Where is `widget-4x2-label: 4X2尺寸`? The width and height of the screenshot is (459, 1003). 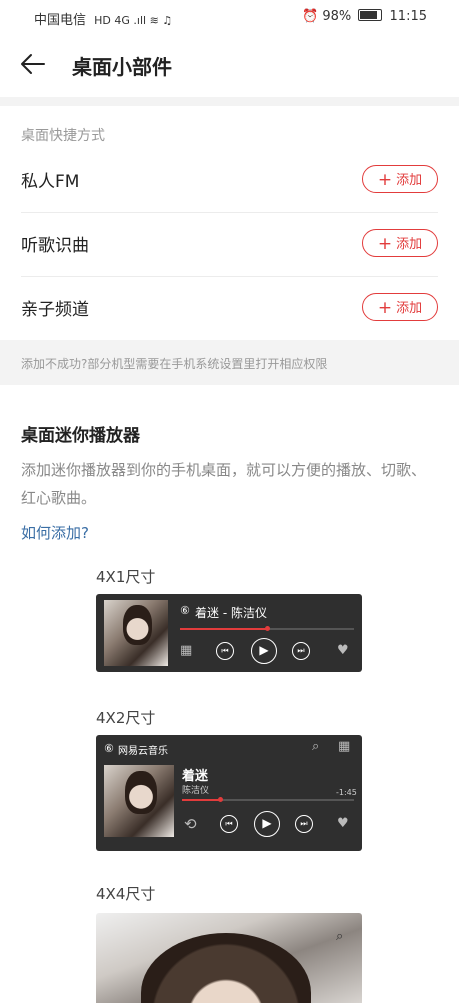 widget-4x2-label: 4X2尺寸 is located at coordinates (126, 718).